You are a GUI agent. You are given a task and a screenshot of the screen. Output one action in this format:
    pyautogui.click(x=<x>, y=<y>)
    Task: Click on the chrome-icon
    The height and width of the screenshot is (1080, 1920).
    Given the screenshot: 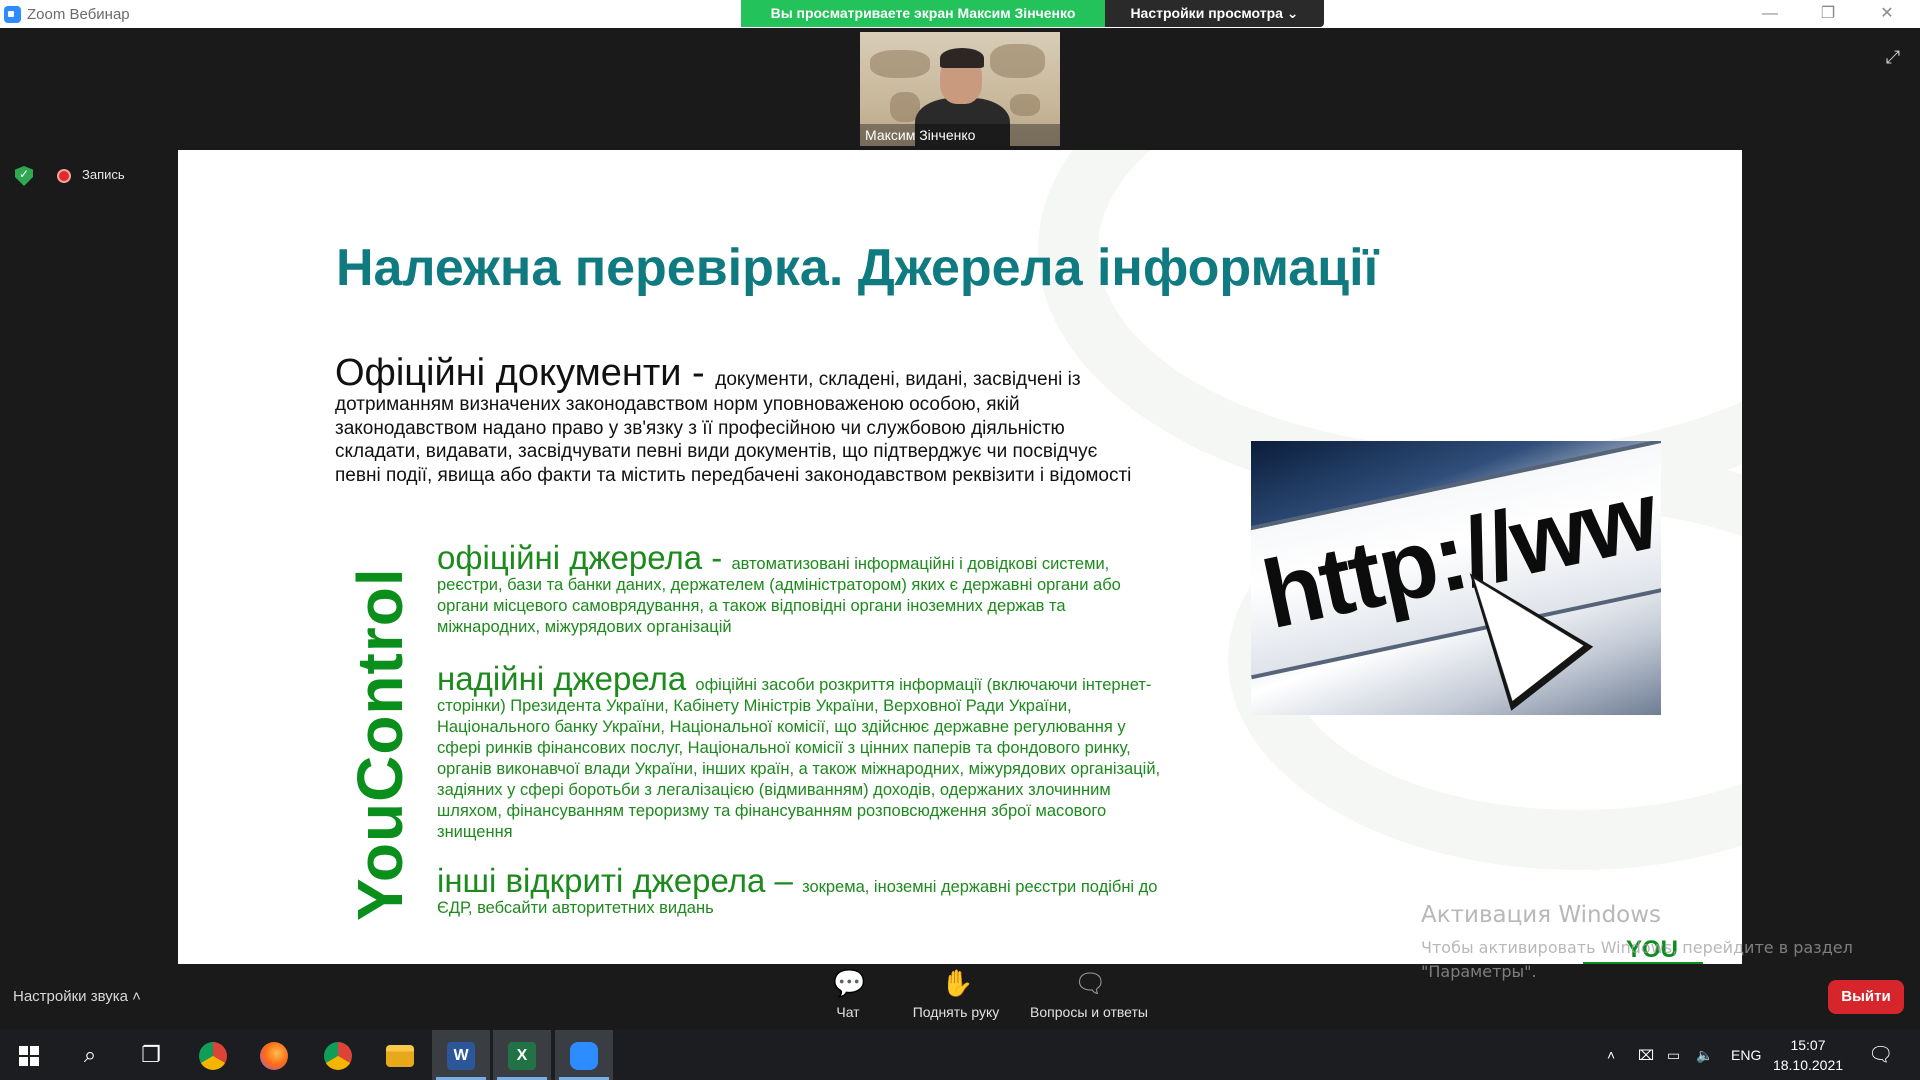 What is the action you would take?
    pyautogui.click(x=213, y=1056)
    